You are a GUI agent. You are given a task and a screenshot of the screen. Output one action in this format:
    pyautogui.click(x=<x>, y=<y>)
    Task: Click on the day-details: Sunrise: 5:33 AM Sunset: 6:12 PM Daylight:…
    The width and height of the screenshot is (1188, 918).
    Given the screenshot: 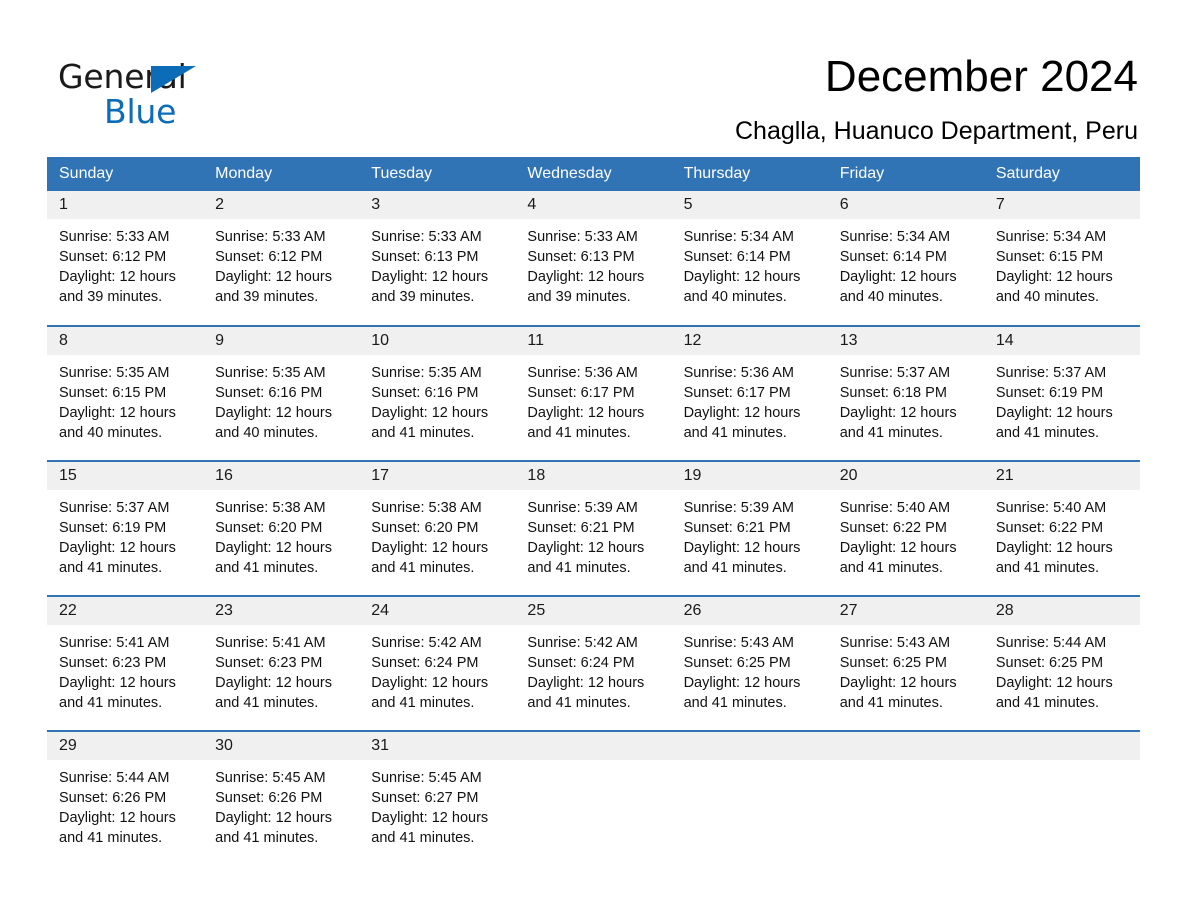 What is the action you would take?
    pyautogui.click(x=281, y=263)
    